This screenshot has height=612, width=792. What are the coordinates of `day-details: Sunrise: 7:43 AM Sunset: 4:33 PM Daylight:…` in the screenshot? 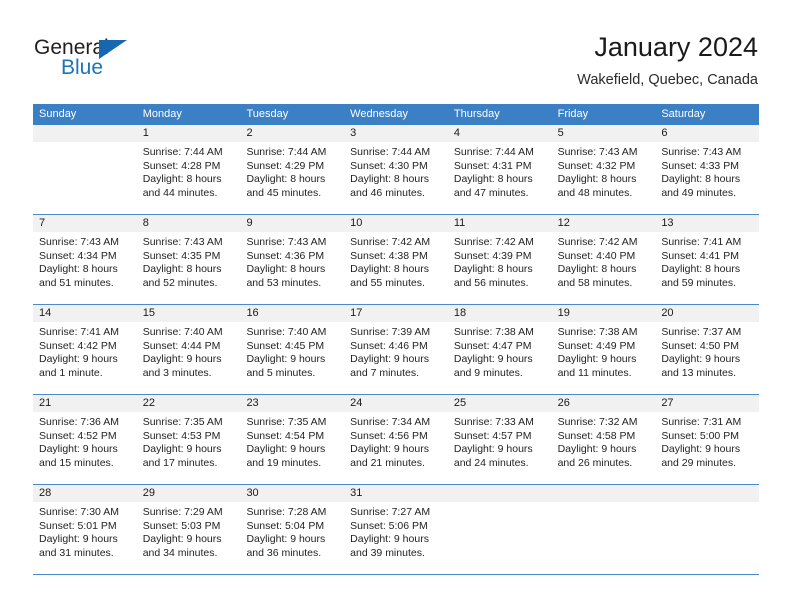 It's located at (707, 171).